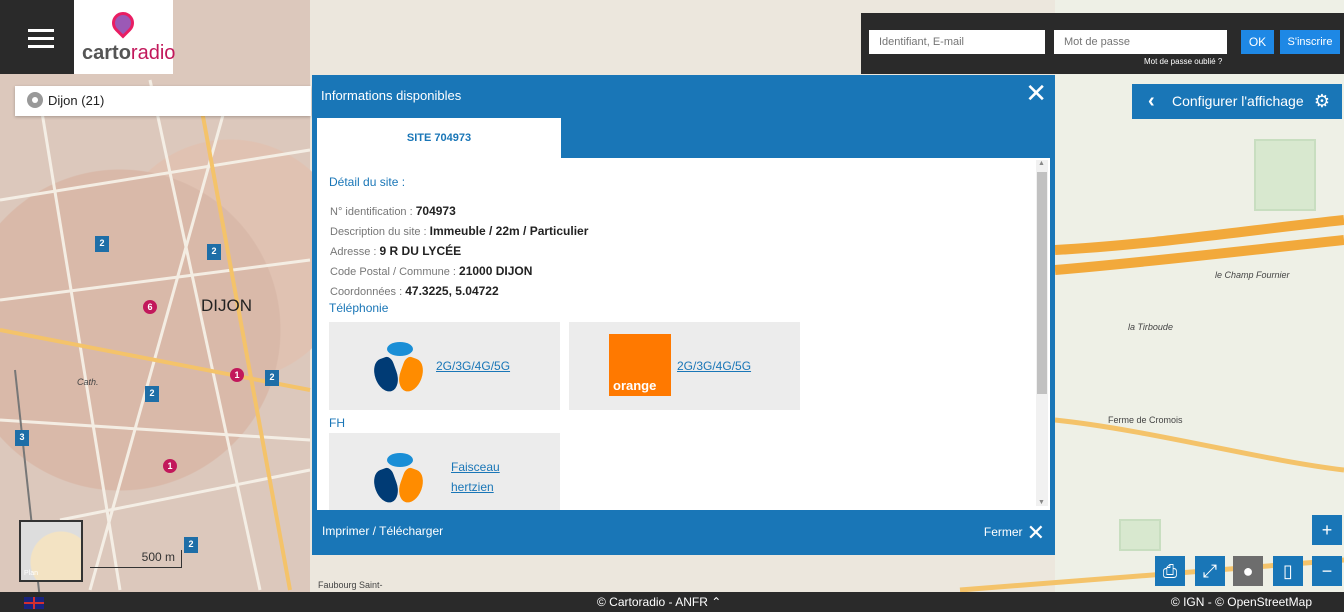  What do you see at coordinates (88, 382) in the screenshot?
I see `map-place-label: Cath.` at bounding box center [88, 382].